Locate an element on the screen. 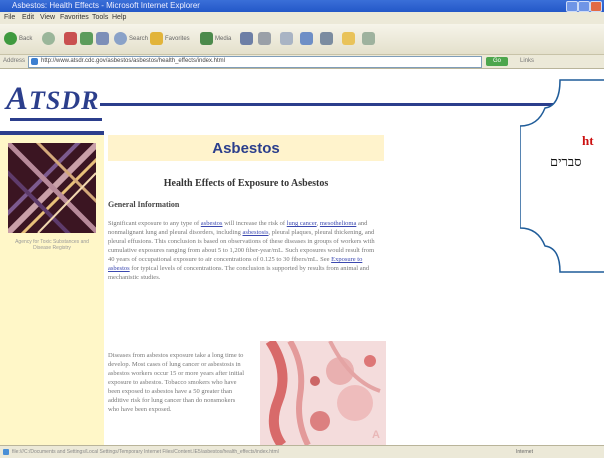 The height and width of the screenshot is (458, 604). section-heading: General Information is located at coordinates (144, 204).